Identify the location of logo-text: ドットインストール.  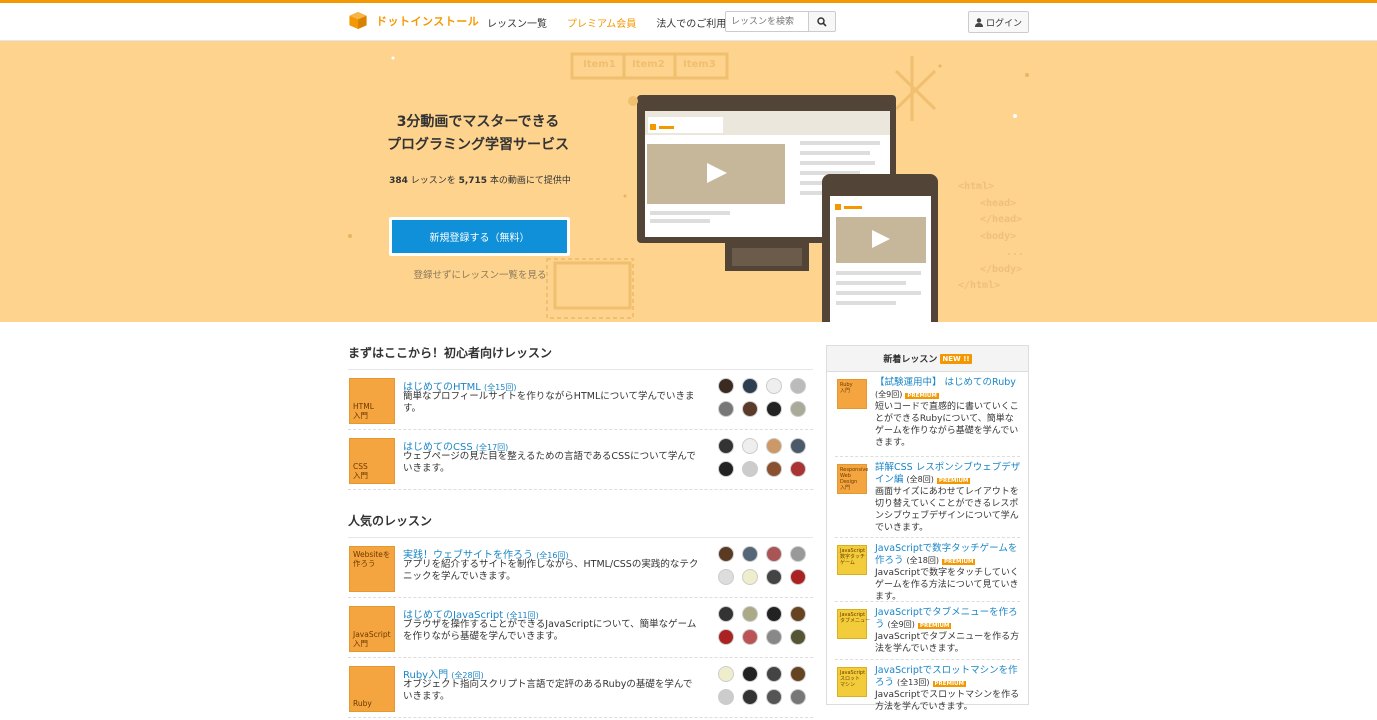
(428, 21).